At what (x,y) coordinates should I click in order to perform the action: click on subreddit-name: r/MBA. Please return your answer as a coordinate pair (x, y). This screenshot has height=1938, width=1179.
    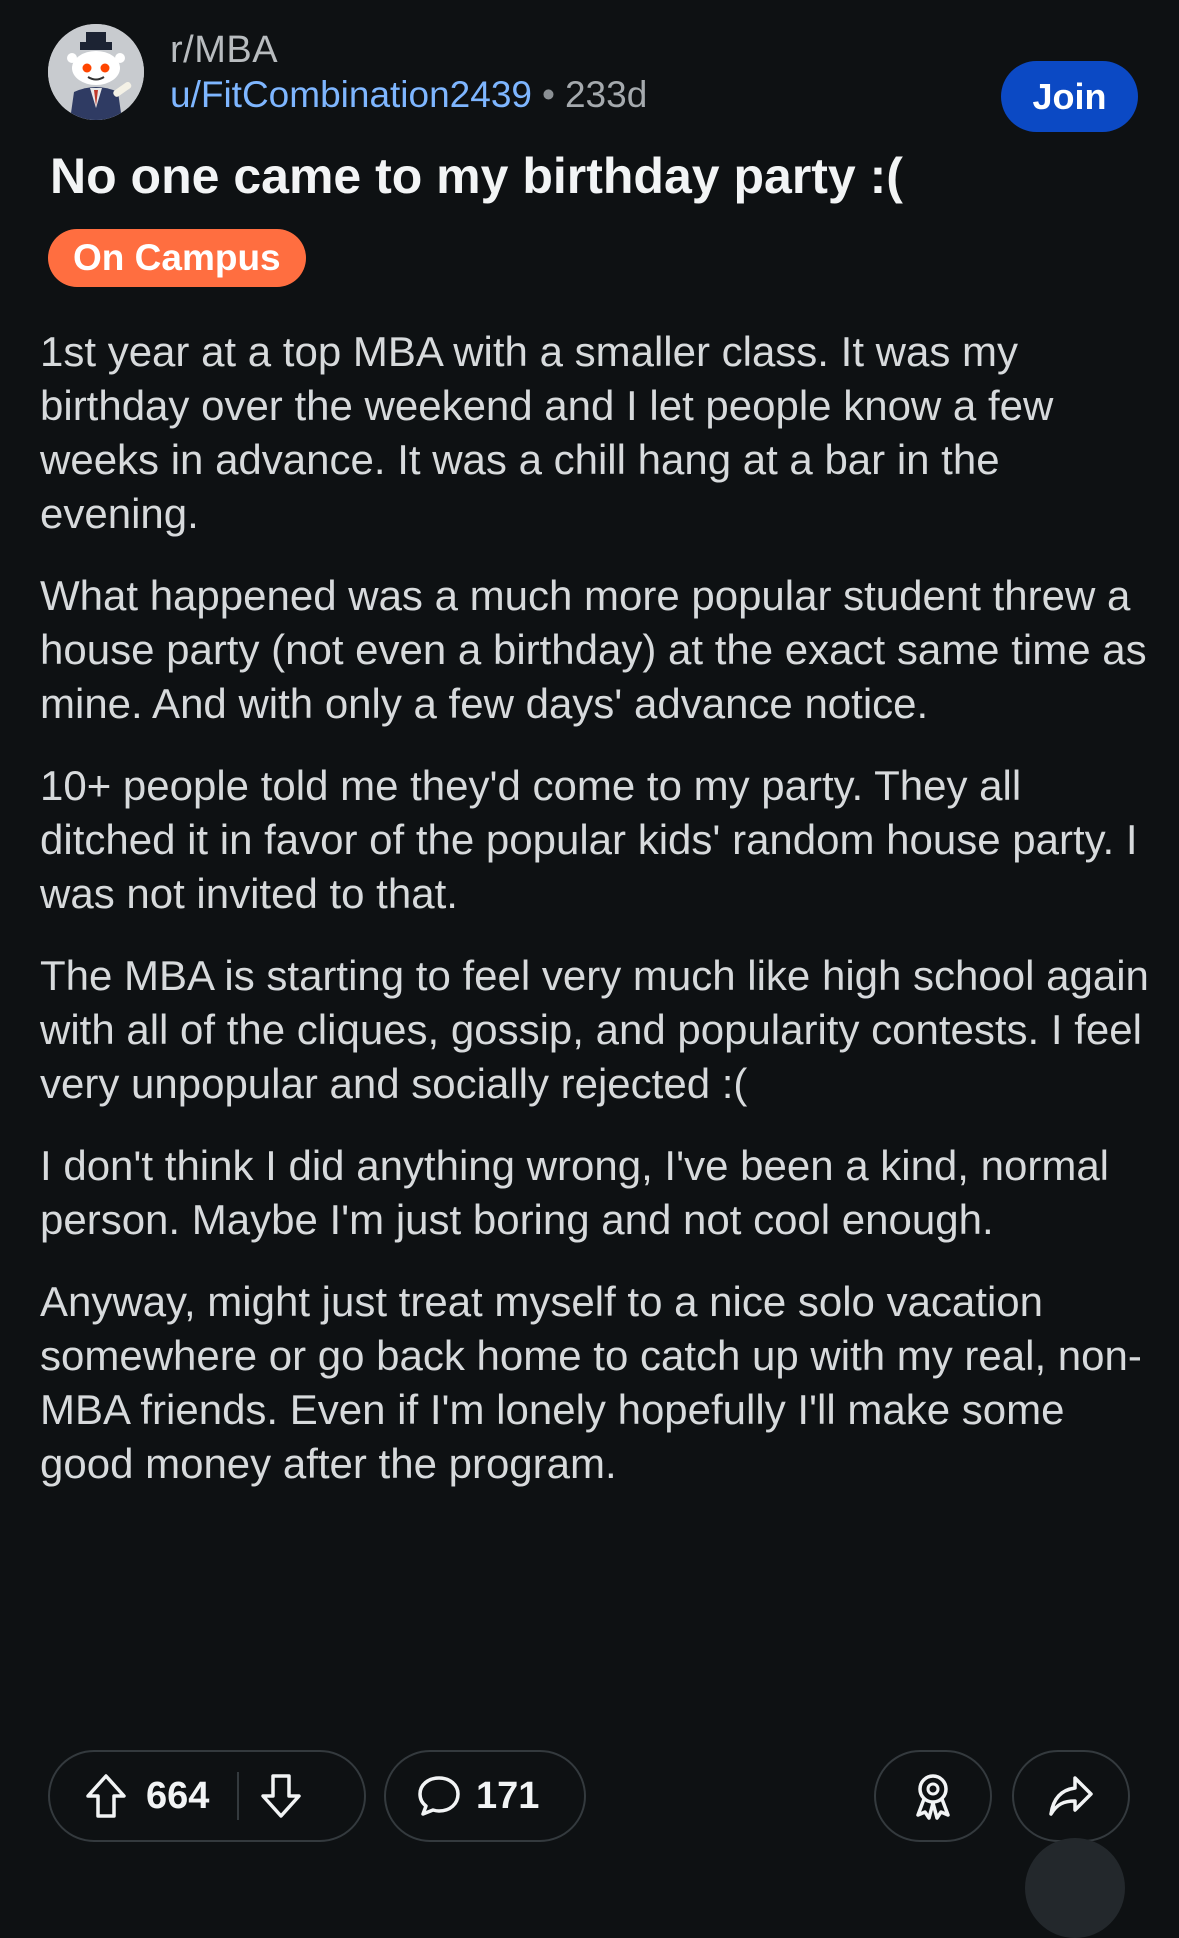
    Looking at the image, I should click on (408, 50).